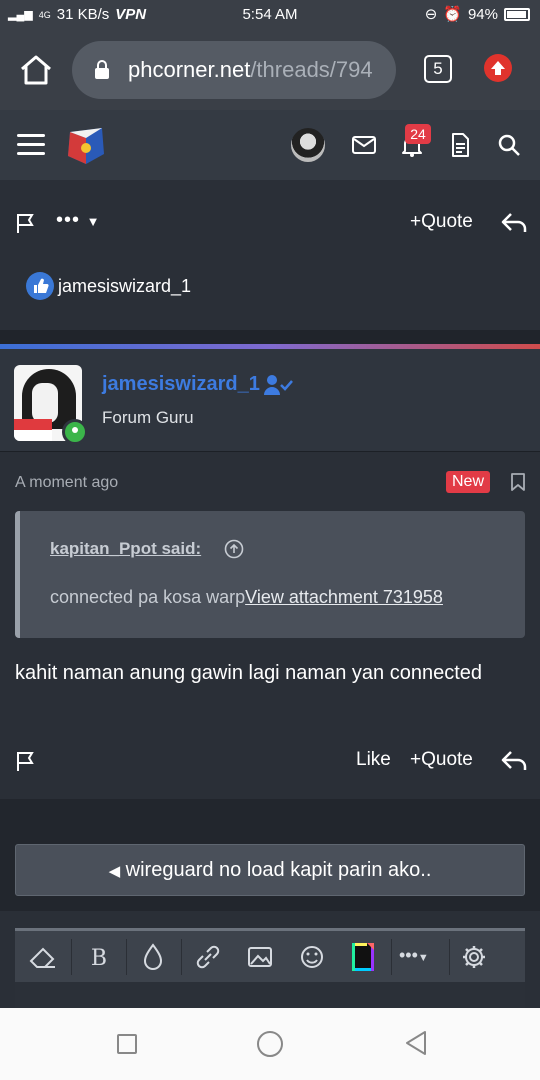  What do you see at coordinates (114, 871) in the screenshot?
I see `chevron-left-icon: ◀` at bounding box center [114, 871].